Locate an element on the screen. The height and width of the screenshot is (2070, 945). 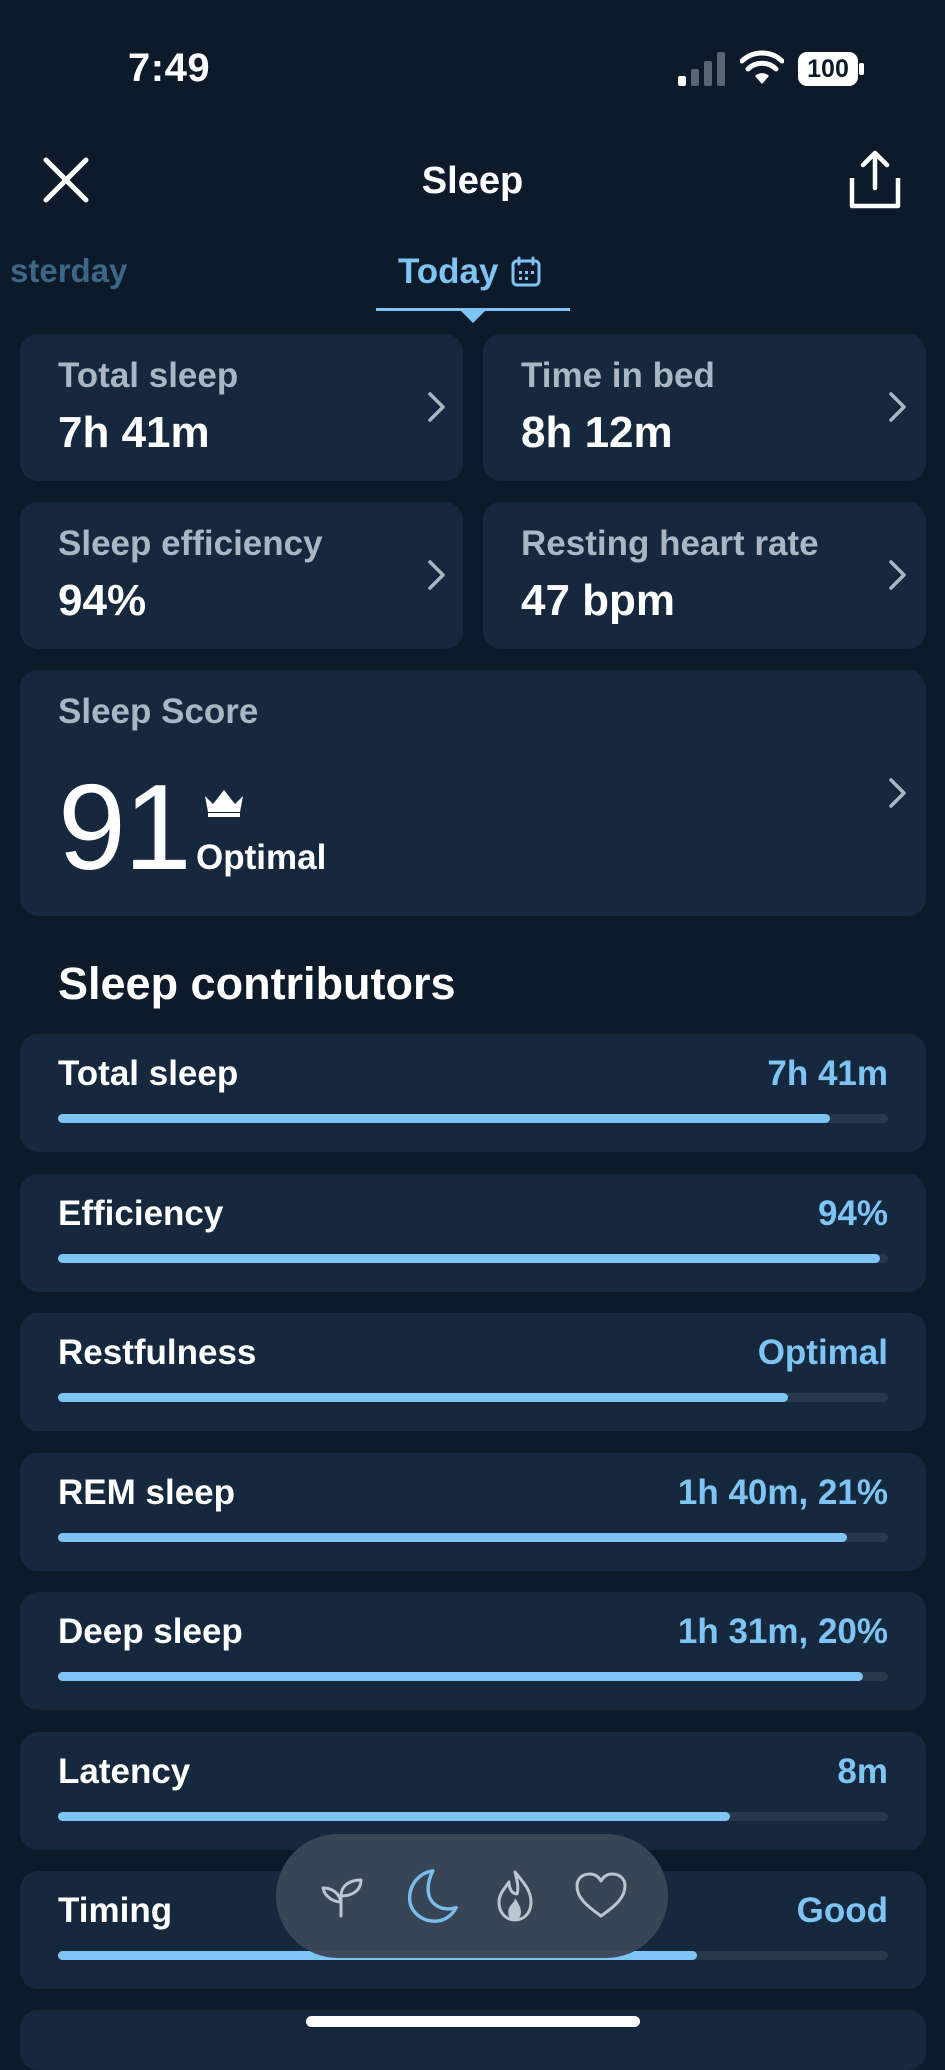
contributor-value: 8m is located at coordinates (862, 1771).